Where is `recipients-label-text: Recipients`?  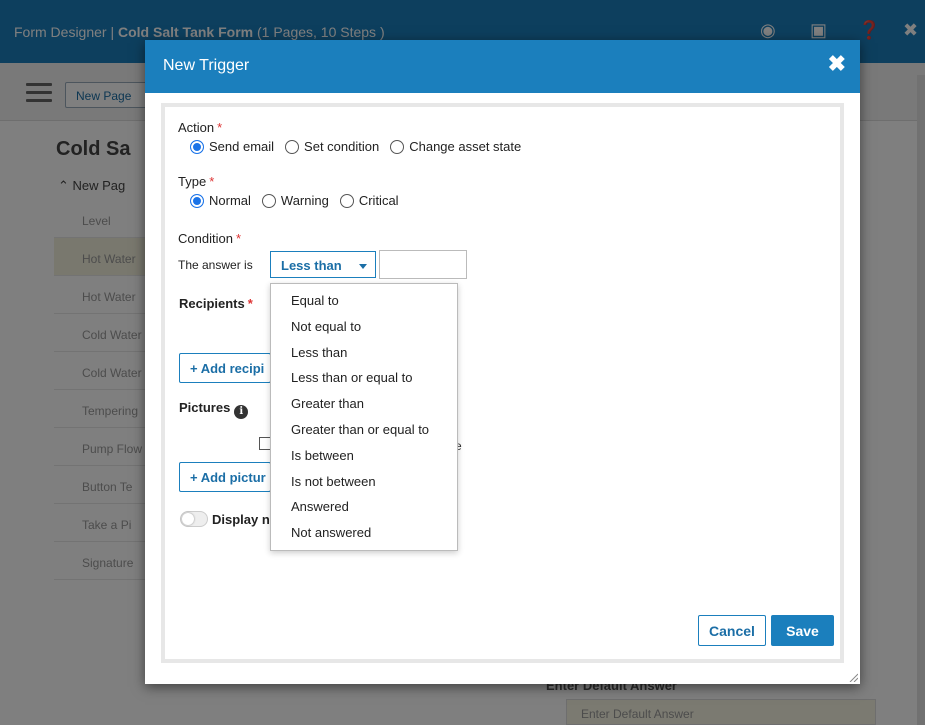
recipients-label-text: Recipients is located at coordinates (212, 303).